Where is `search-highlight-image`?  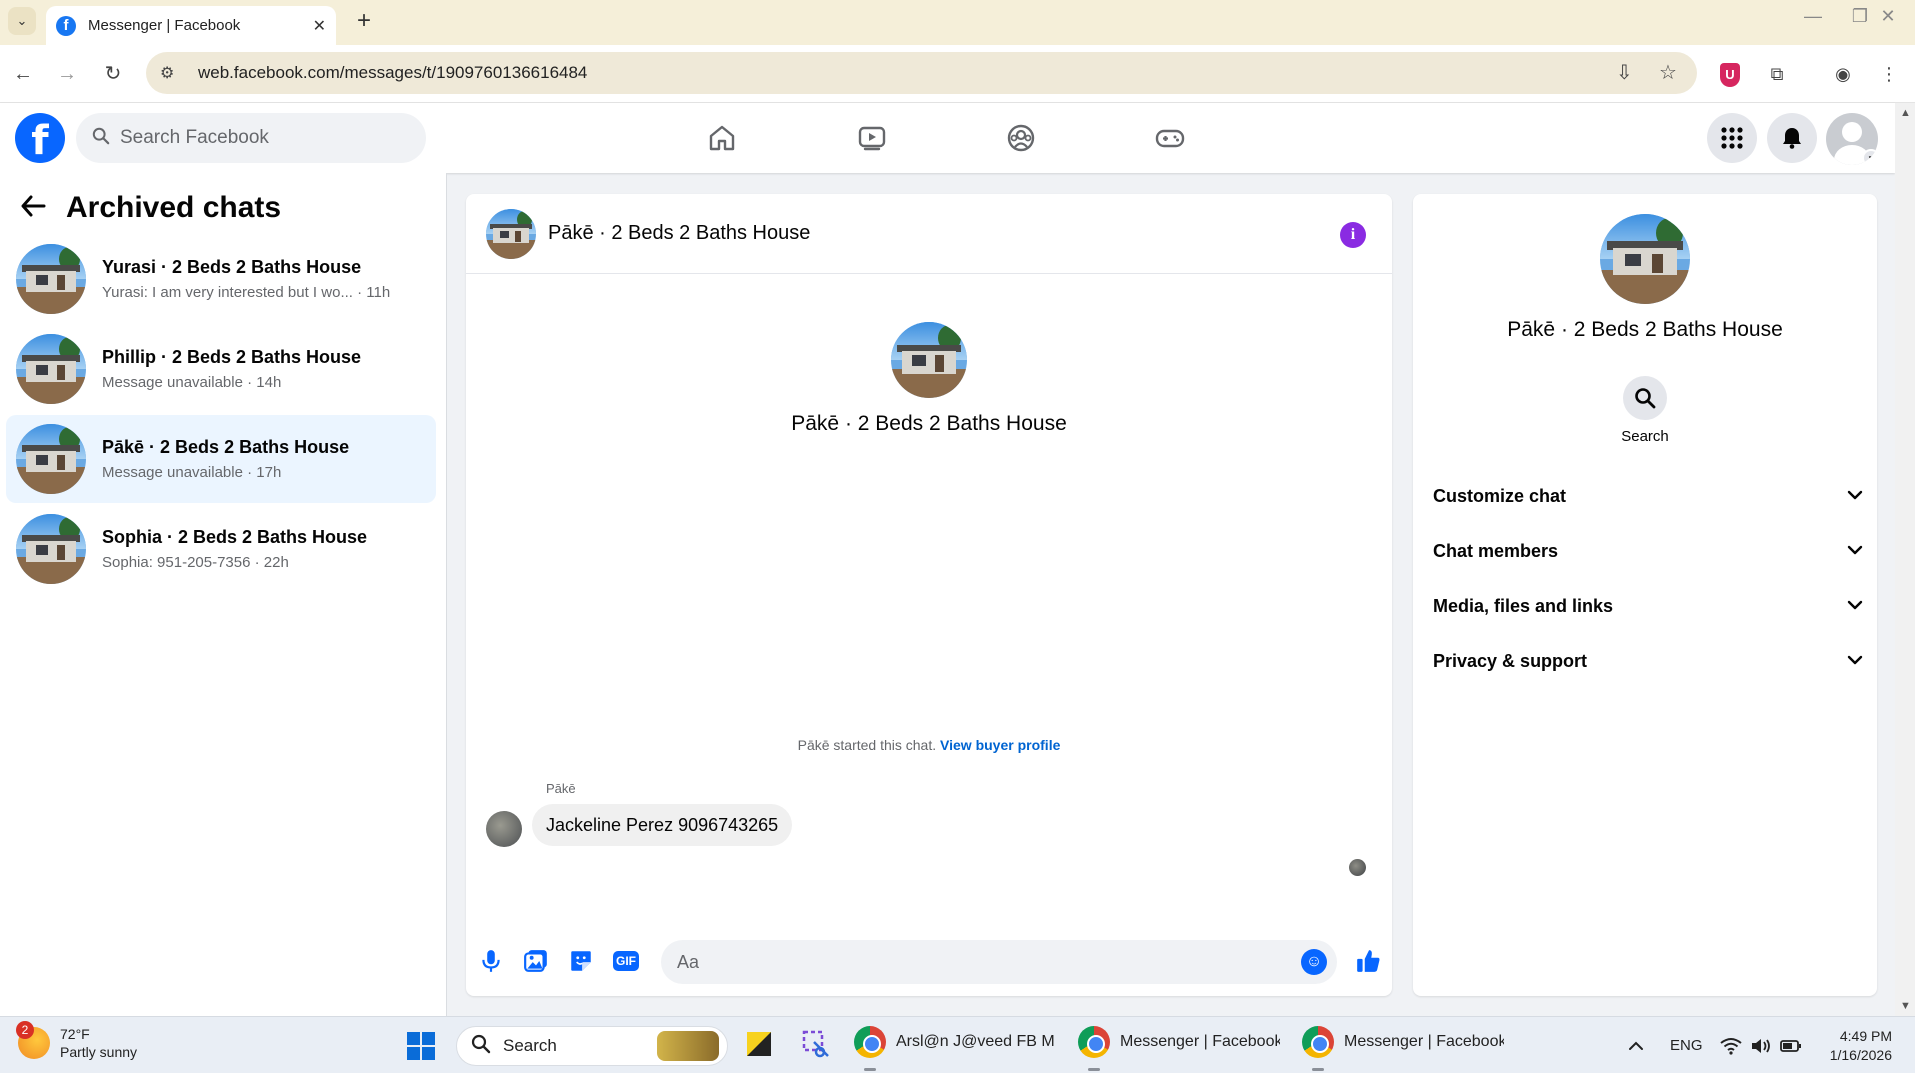
search-highlight-image is located at coordinates (688, 1046).